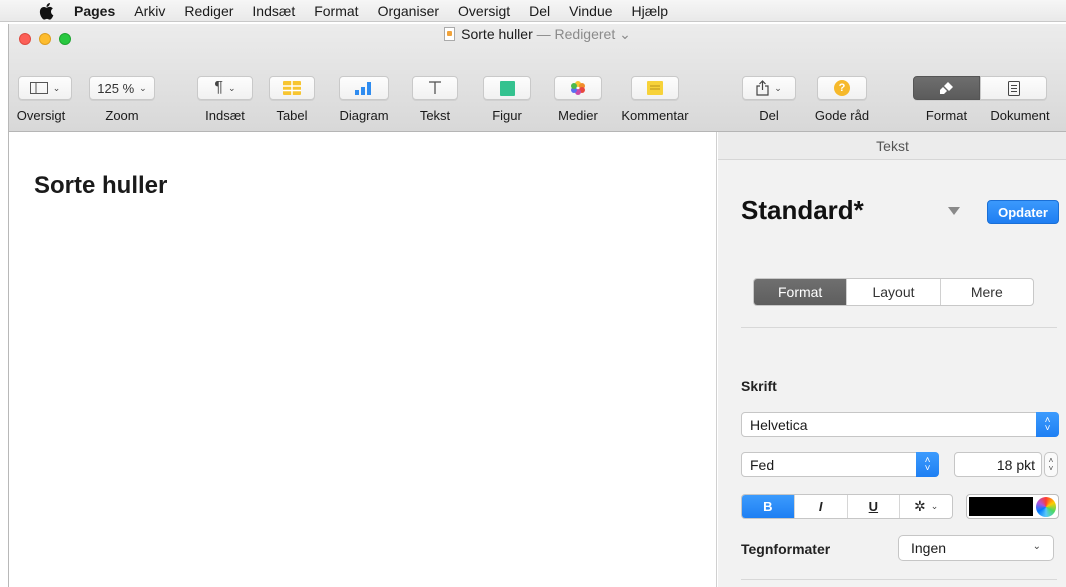 The image size is (1066, 587). Describe the element at coordinates (590, 11) in the screenshot. I see `menu-vindue: Vindue` at that location.